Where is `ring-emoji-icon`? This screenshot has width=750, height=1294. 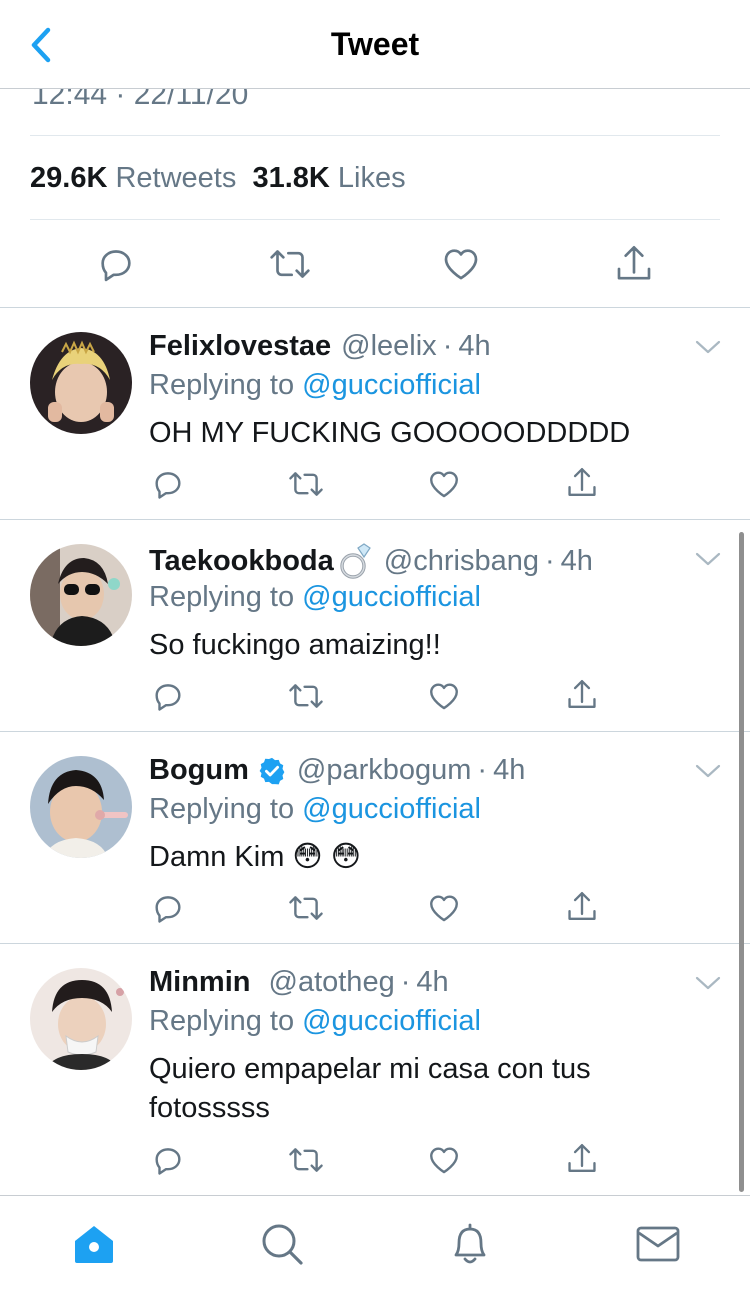 ring-emoji-icon is located at coordinates (355, 561).